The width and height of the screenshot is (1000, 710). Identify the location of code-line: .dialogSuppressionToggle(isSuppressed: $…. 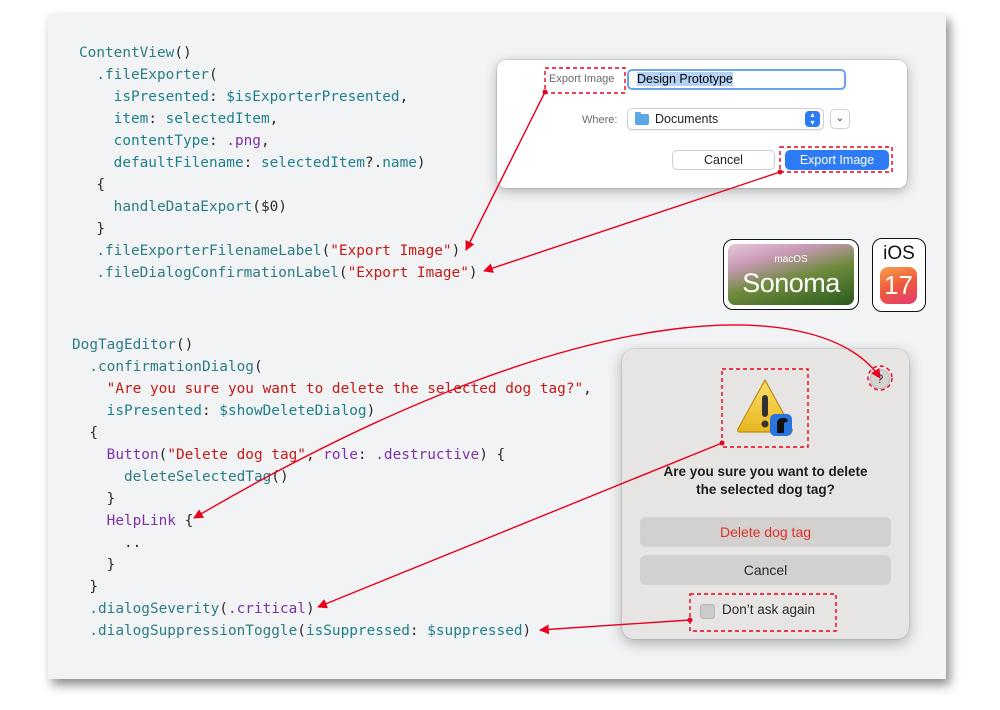
(310, 631).